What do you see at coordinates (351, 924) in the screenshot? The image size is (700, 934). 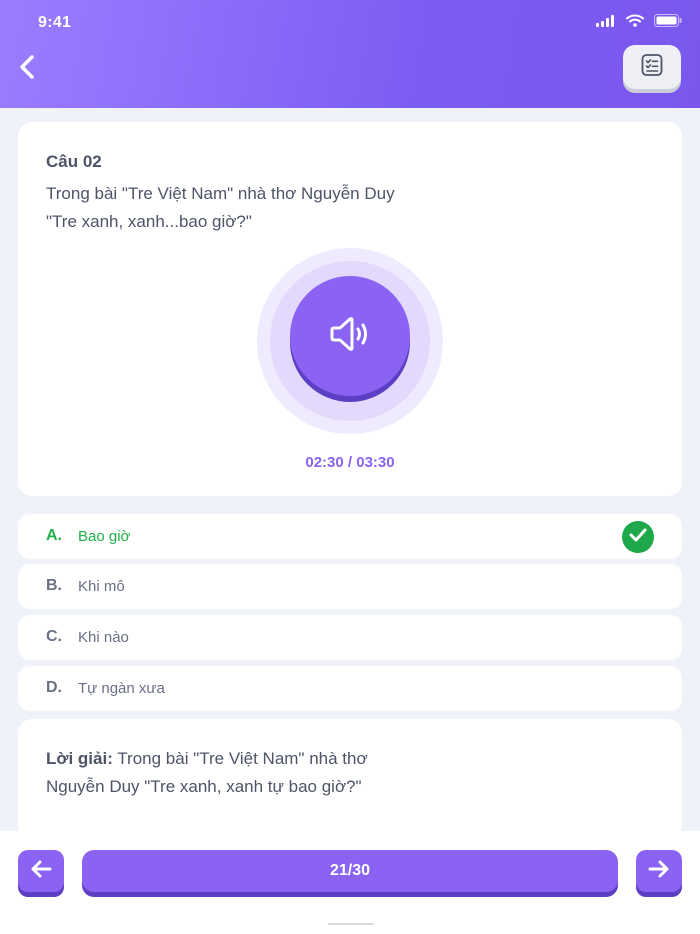 I see `home-indicator` at bounding box center [351, 924].